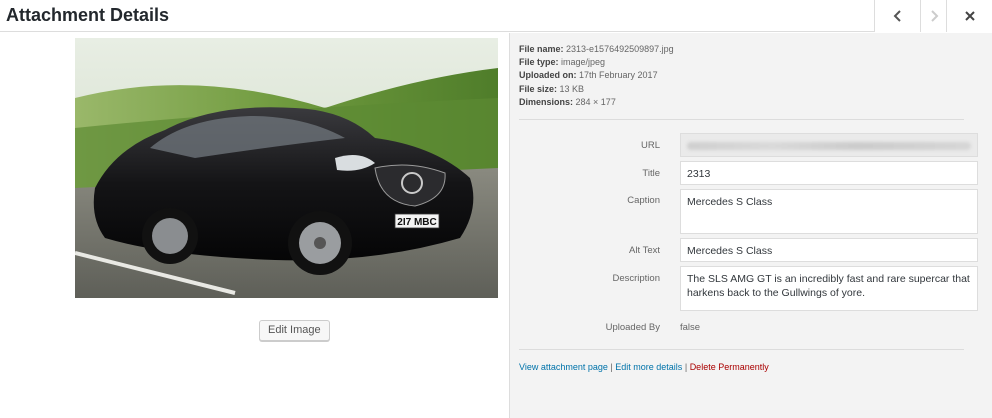  I want to click on file-name-value: 2313-e1576492509897.jpg, so click(620, 49).